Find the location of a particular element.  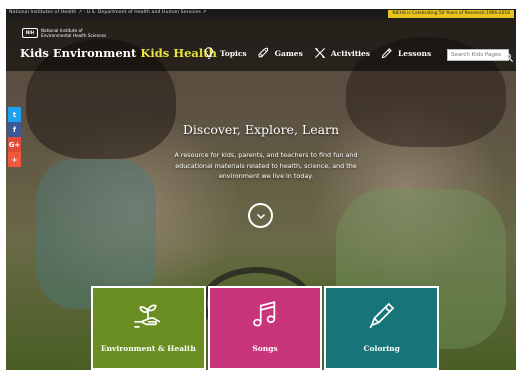

twitter-glyph: t is located at coordinates (14, 114).